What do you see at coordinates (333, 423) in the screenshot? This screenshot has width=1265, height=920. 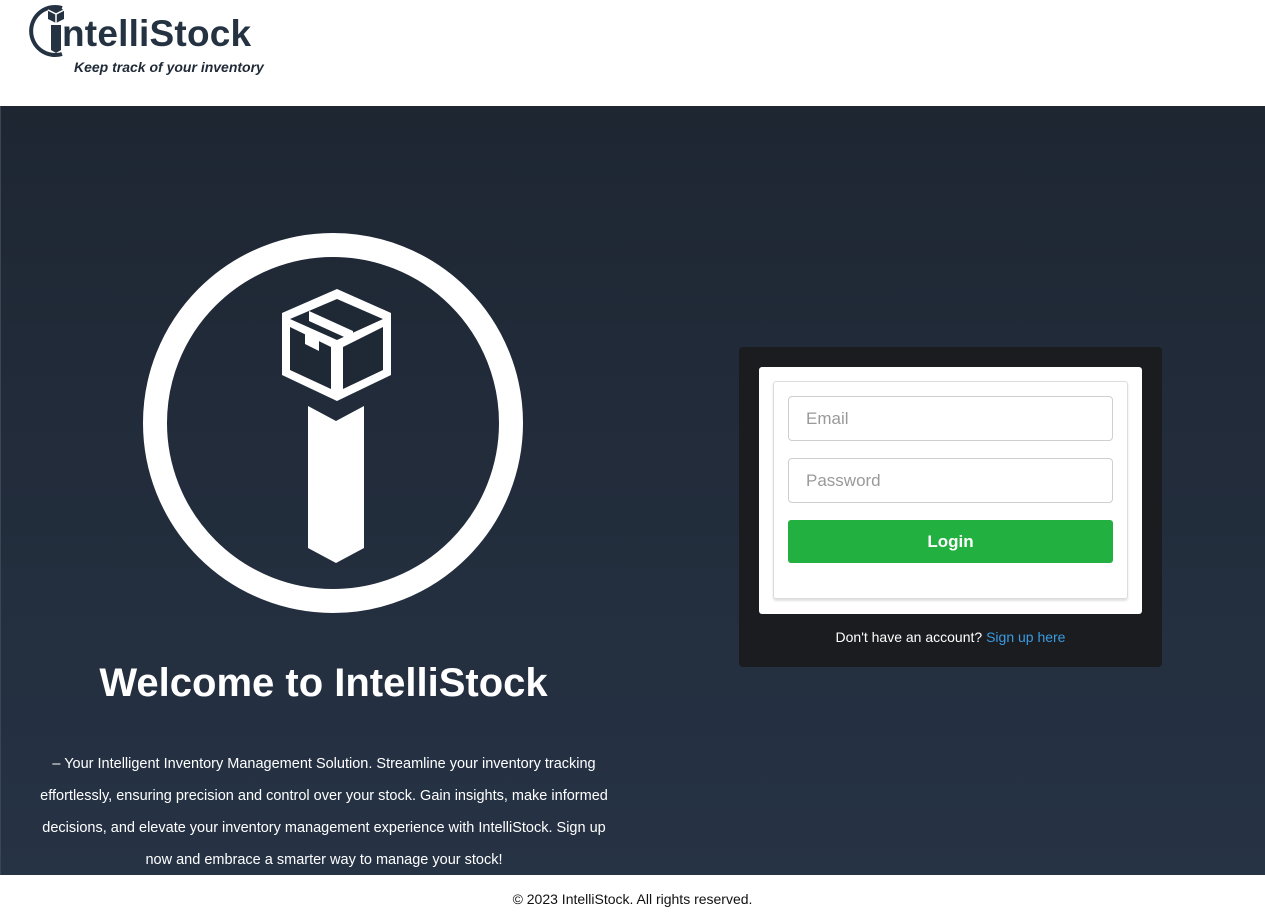 I see `intellistock-emblem-icon` at bounding box center [333, 423].